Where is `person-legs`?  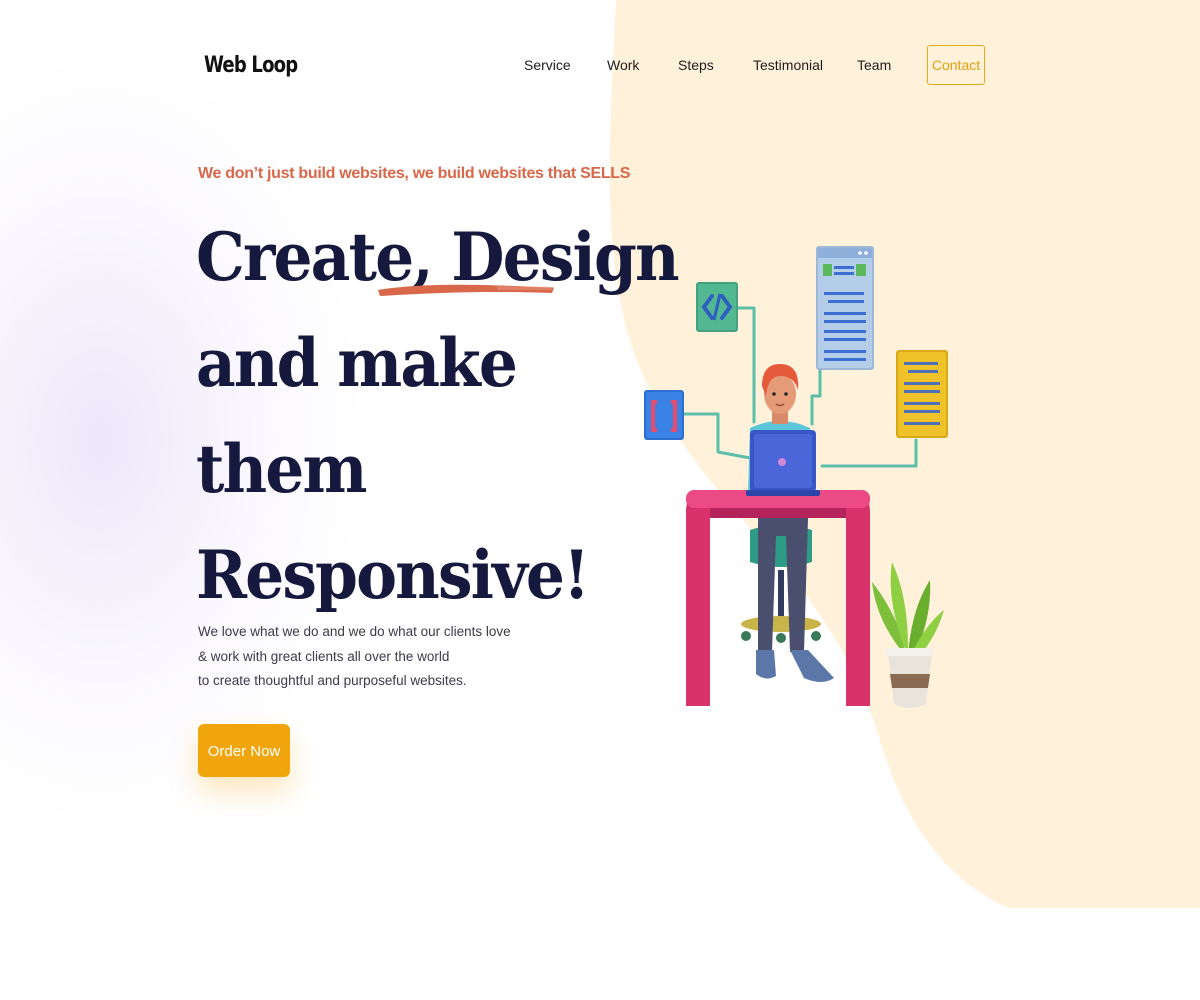 person-legs is located at coordinates (795, 600).